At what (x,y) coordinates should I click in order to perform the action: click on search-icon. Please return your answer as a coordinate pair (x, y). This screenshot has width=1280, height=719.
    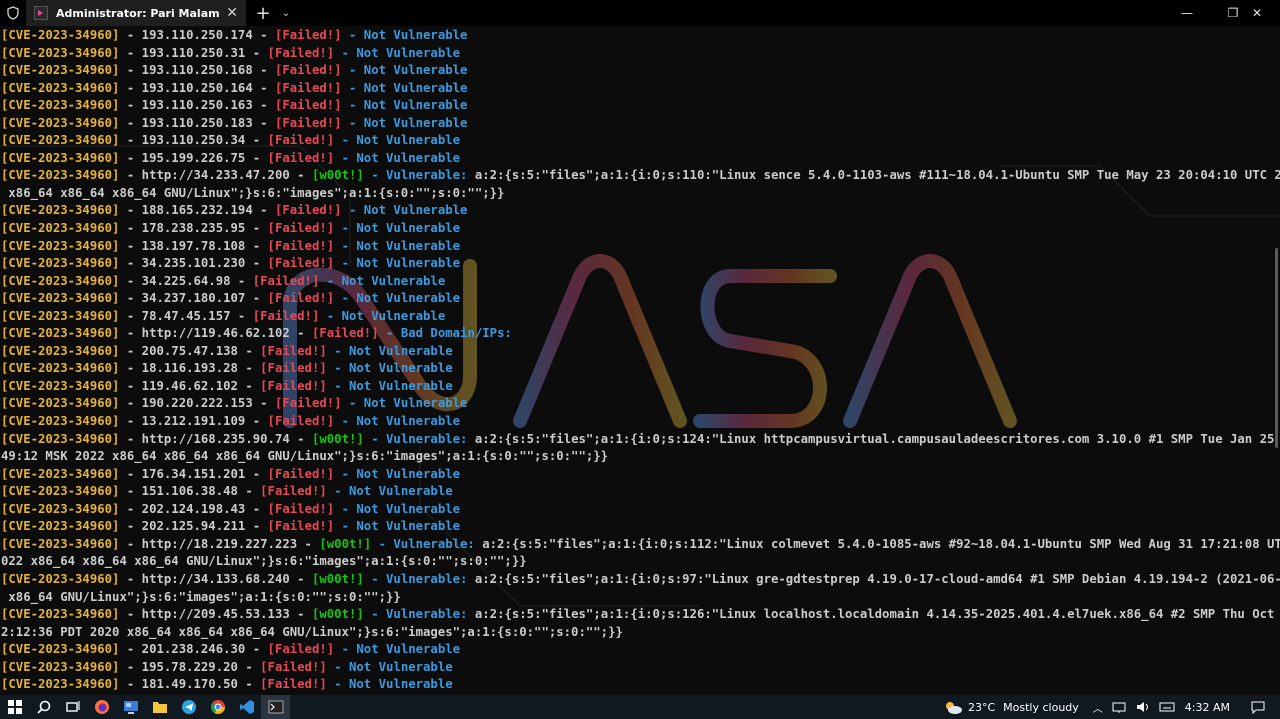
    Looking at the image, I should click on (43, 707).